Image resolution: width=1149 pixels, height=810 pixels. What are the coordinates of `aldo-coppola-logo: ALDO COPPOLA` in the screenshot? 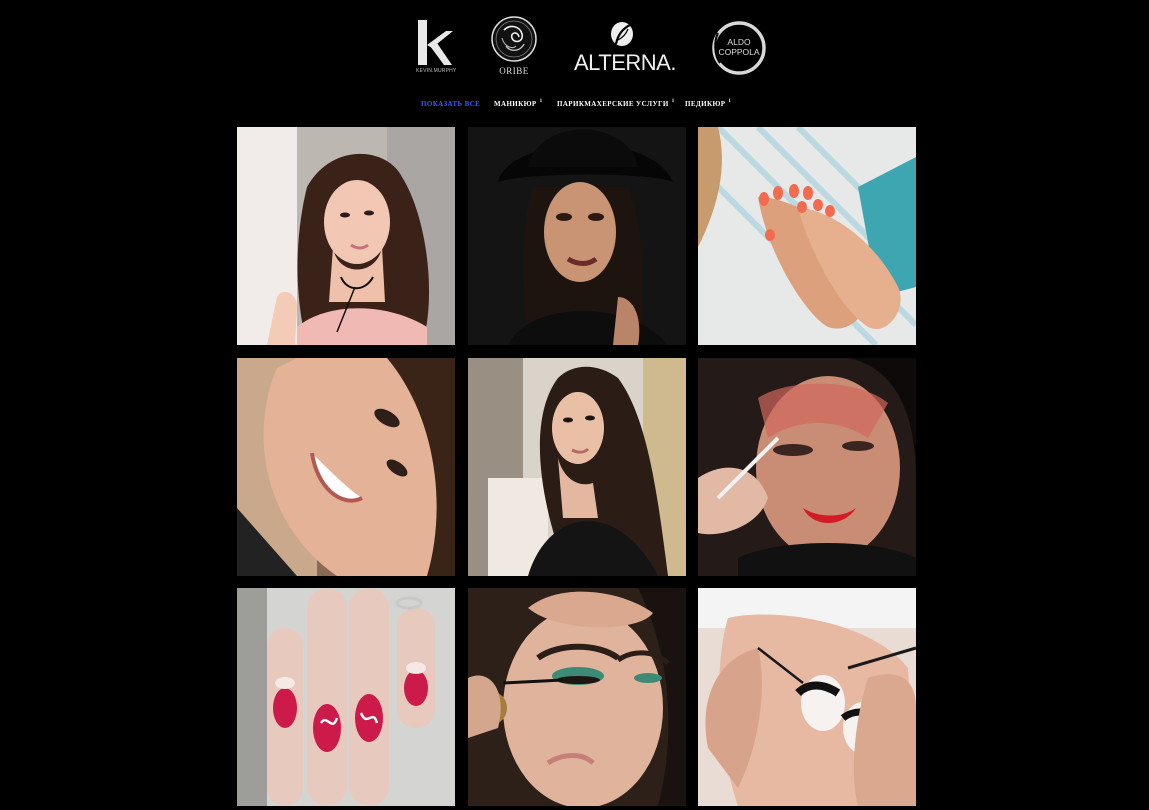 It's located at (739, 48).